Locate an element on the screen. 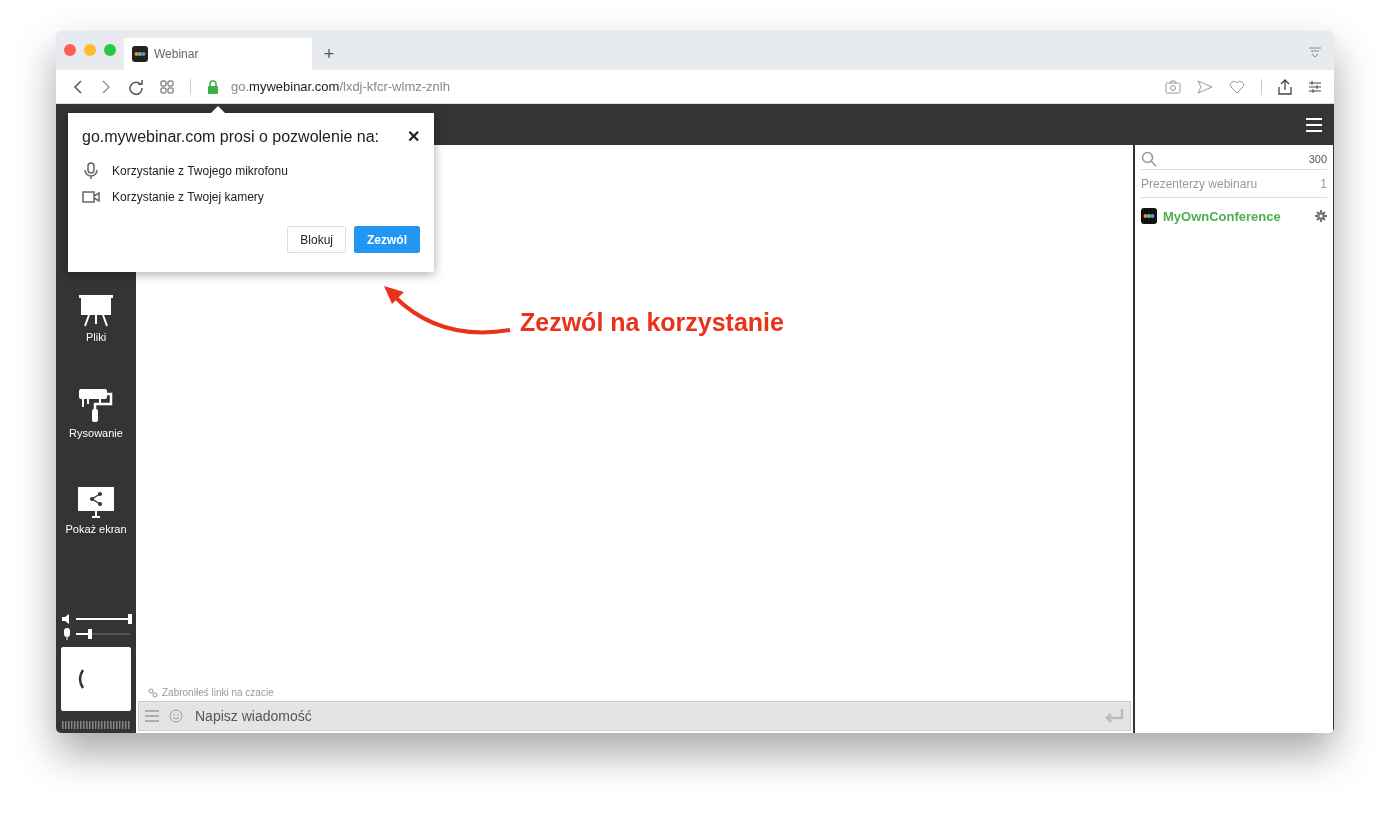 The height and width of the screenshot is (814, 1391). camera-icon is located at coordinates (1173, 86).